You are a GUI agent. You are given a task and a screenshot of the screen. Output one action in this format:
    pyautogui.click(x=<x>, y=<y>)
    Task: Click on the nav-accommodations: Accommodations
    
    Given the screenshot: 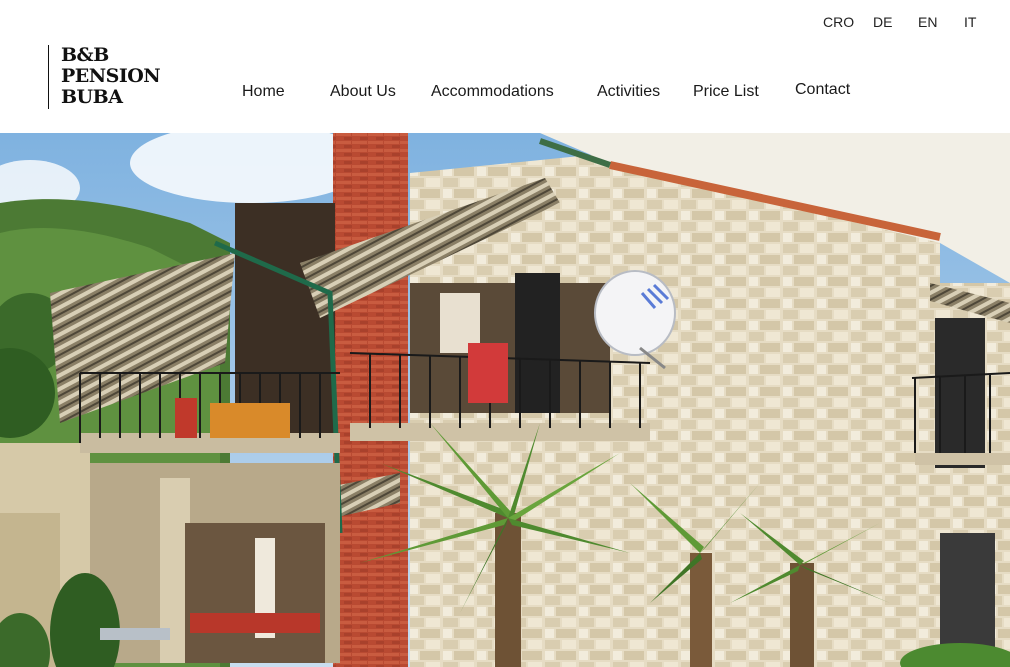 What is the action you would take?
    pyautogui.click(x=492, y=92)
    